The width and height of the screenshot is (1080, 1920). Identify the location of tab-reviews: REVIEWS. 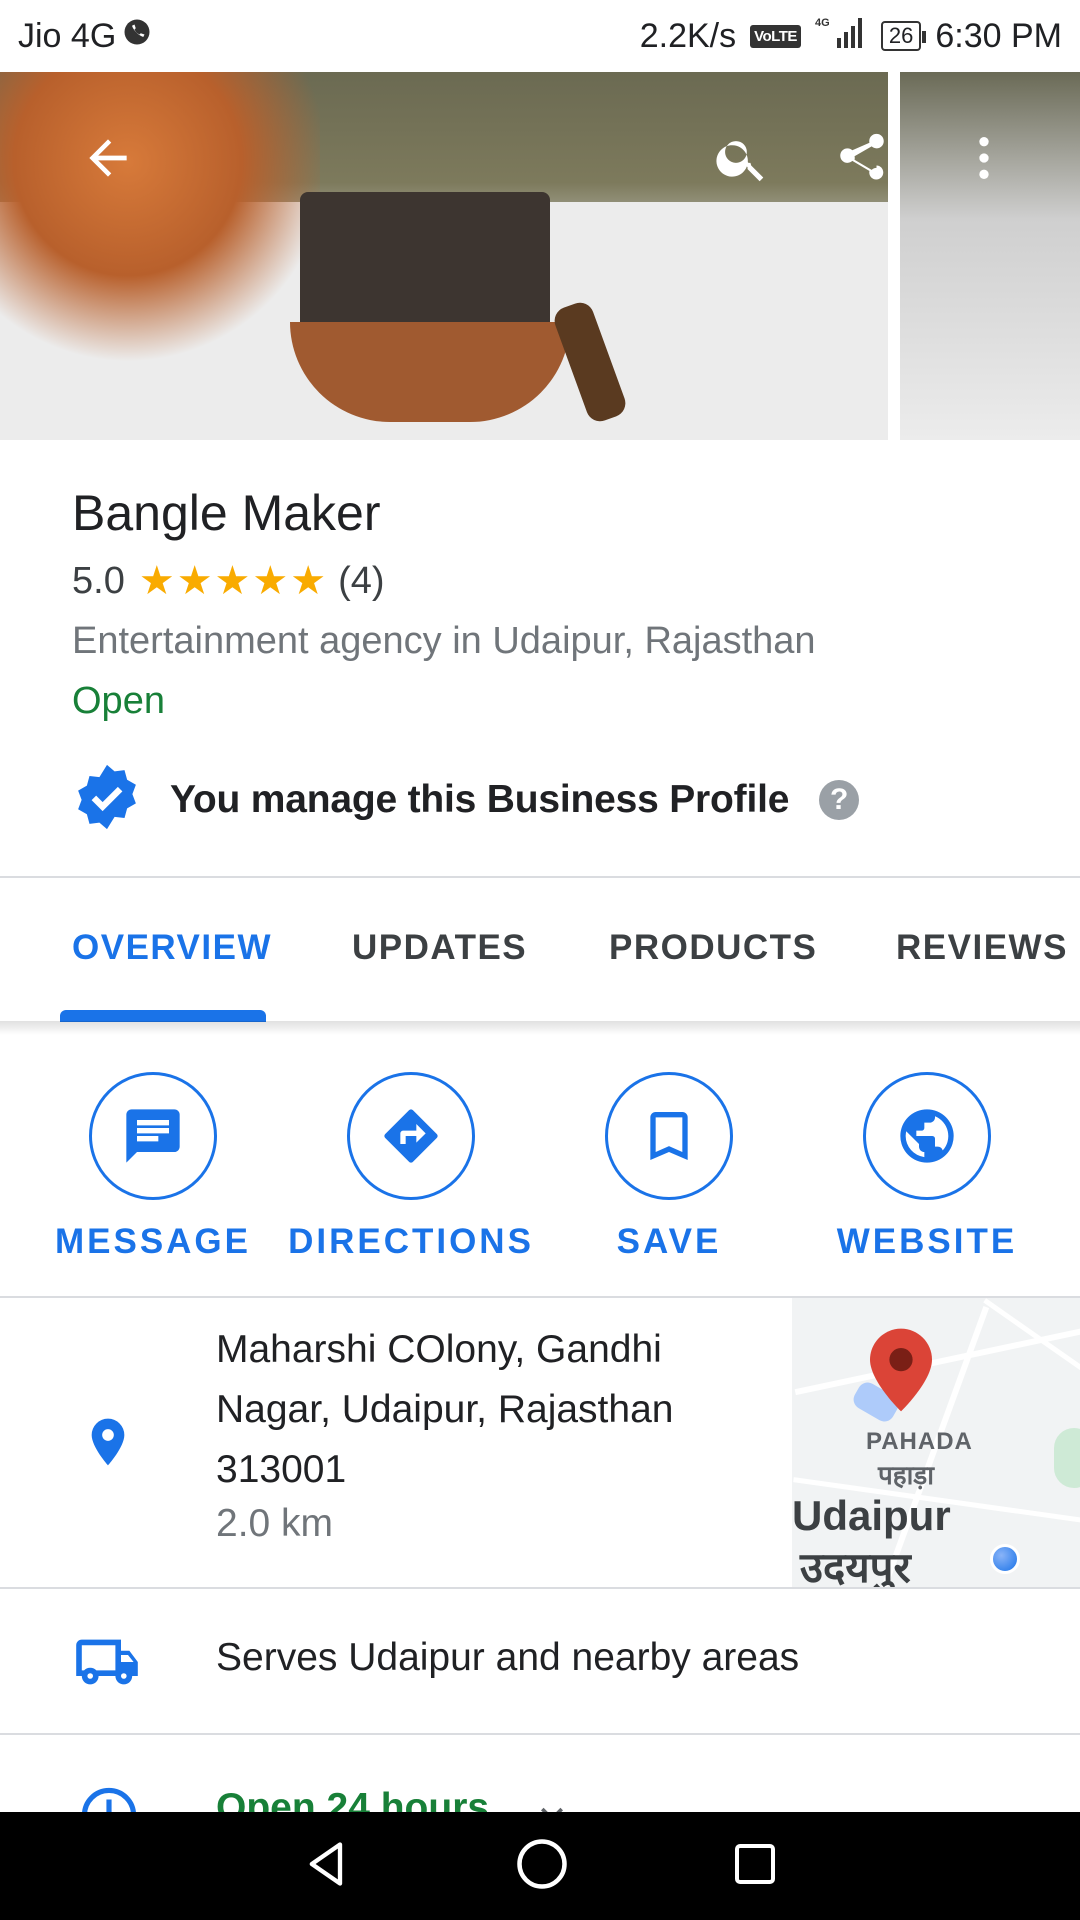
(982, 948).